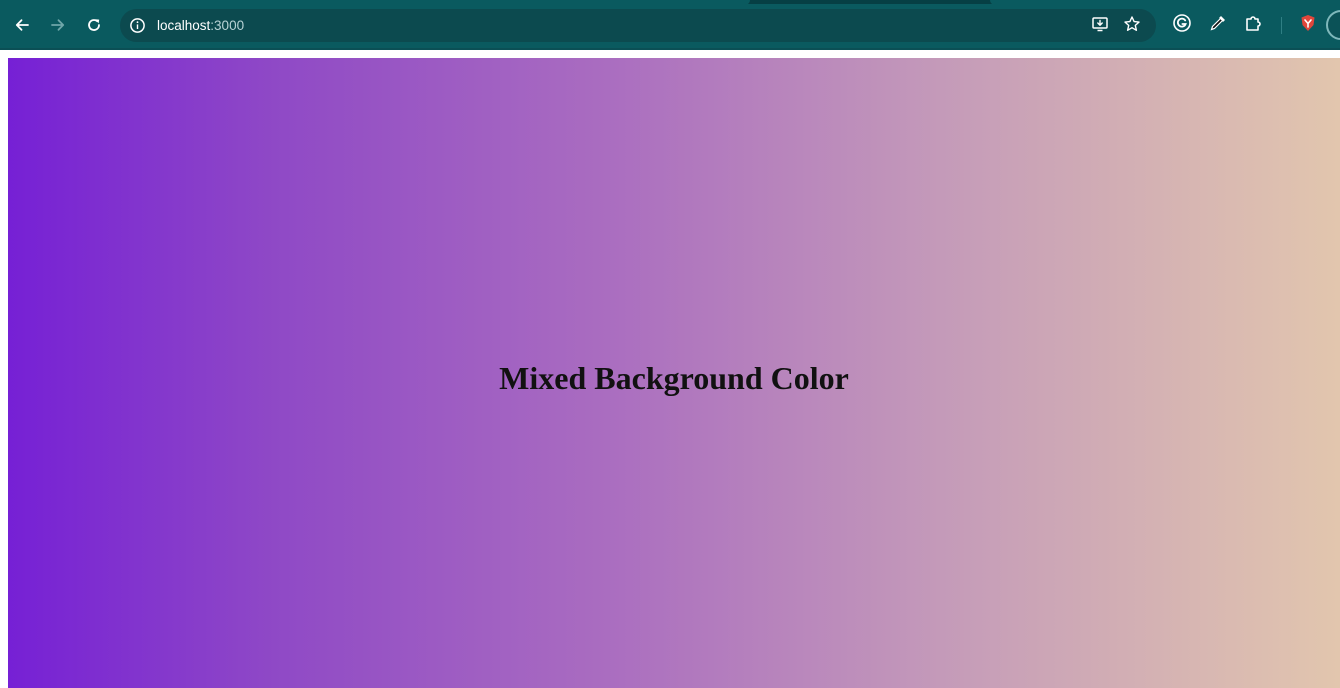  What do you see at coordinates (638, 25) in the screenshot?
I see `address-bar: localhost:3000` at bounding box center [638, 25].